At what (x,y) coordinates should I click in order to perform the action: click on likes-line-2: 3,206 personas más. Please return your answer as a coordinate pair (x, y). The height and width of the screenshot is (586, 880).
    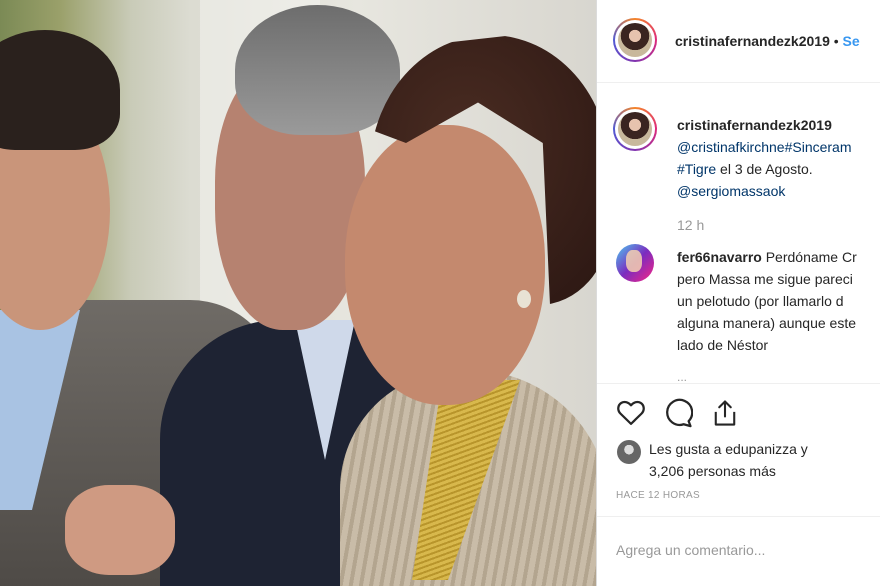
    Looking at the image, I should click on (712, 471).